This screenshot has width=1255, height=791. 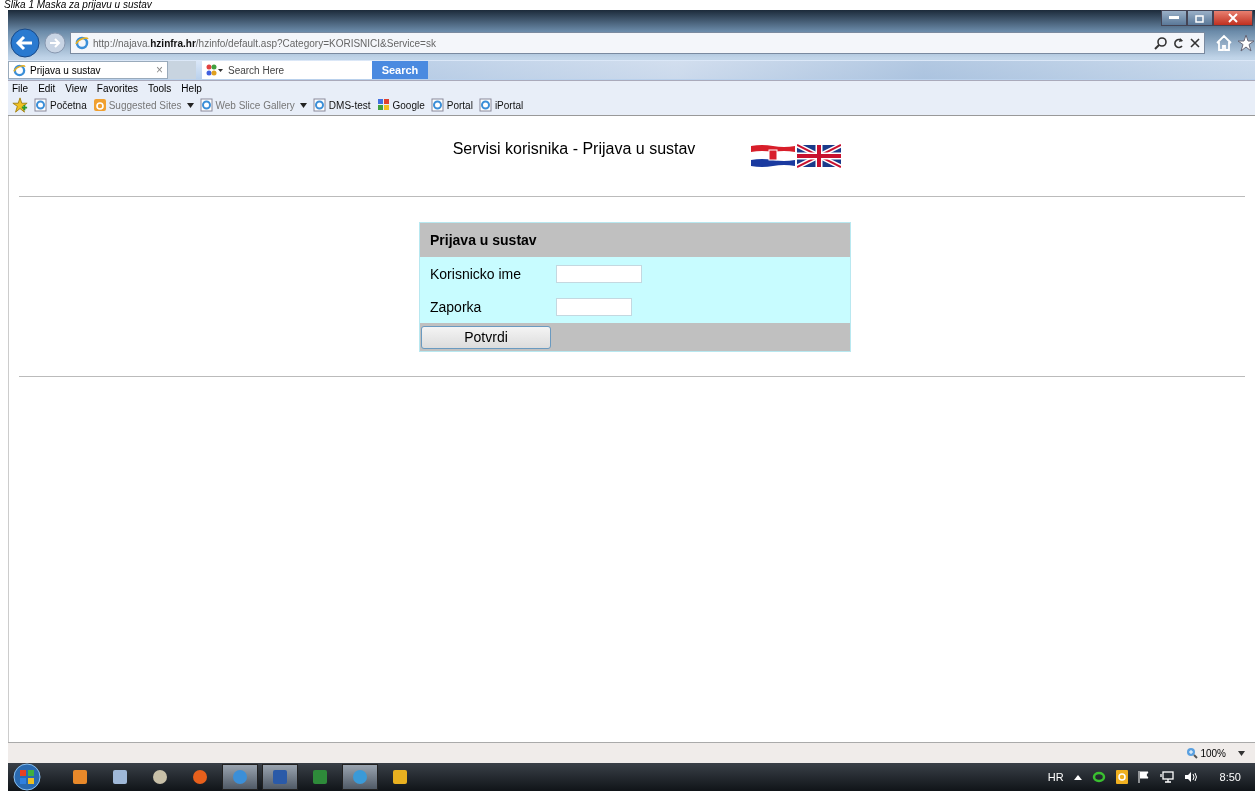 I want to click on close-button, so click(x=1233, y=18).